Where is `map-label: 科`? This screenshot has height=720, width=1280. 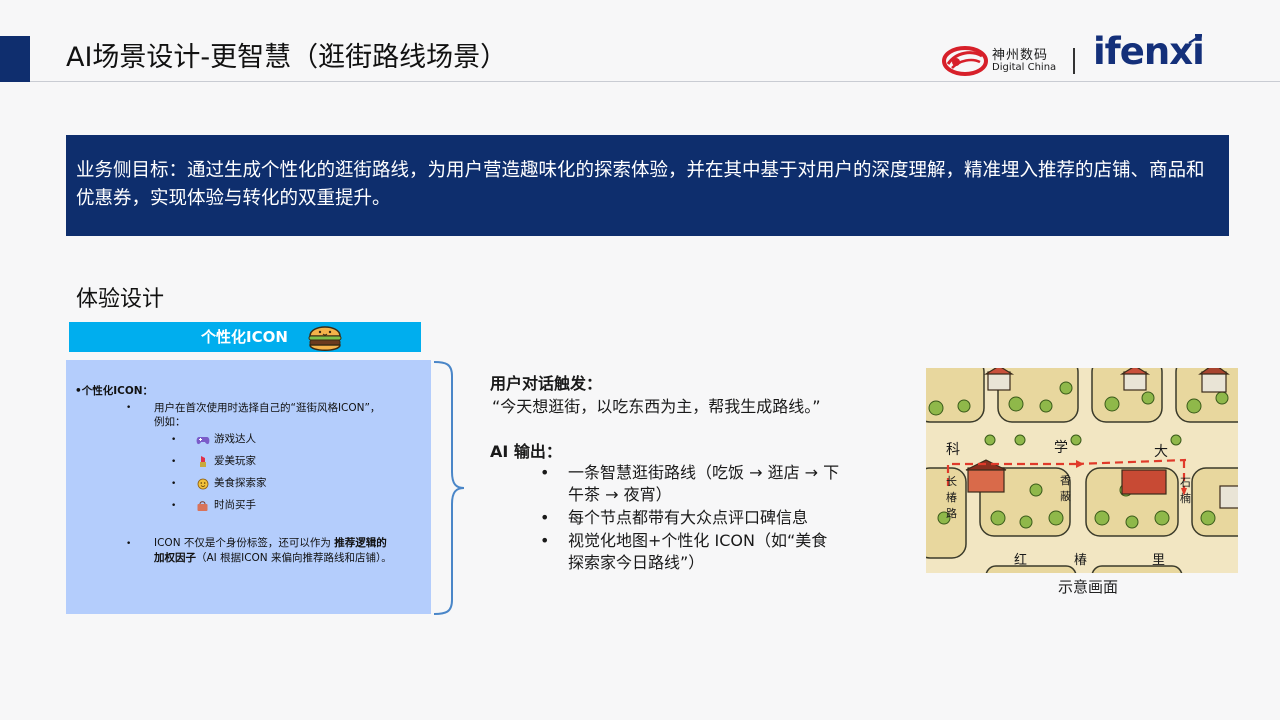 map-label: 科 is located at coordinates (953, 450).